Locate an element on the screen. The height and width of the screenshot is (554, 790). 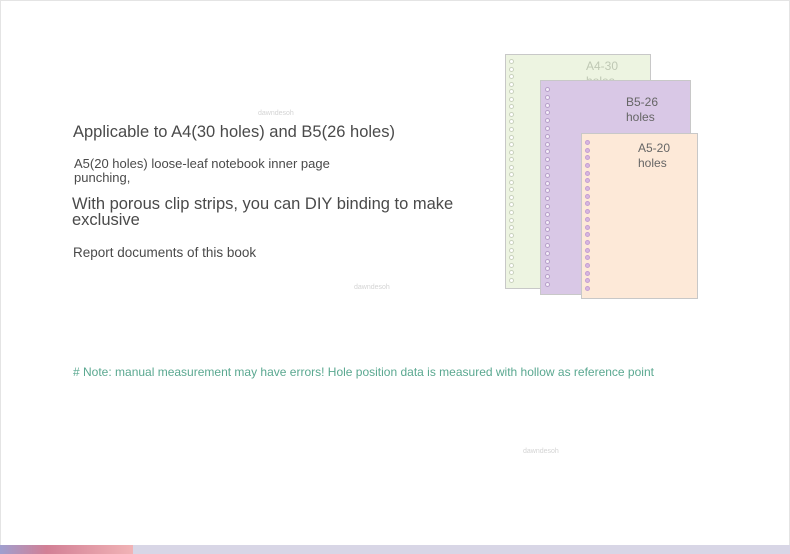
a5-sheet-illustration: A5-20 holes is located at coordinates (639, 216).